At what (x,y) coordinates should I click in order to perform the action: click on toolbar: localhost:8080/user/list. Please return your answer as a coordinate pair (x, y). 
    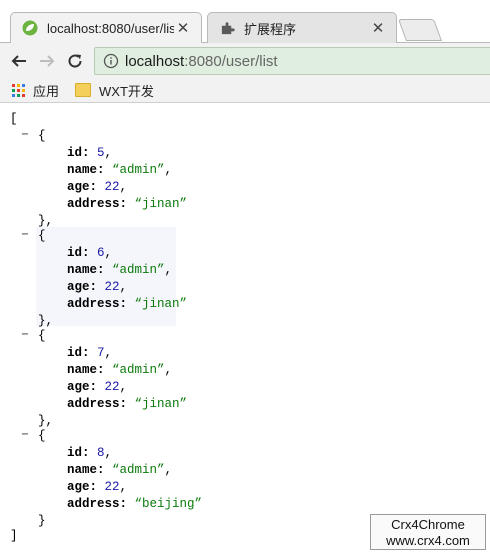
    Looking at the image, I should click on (245, 60).